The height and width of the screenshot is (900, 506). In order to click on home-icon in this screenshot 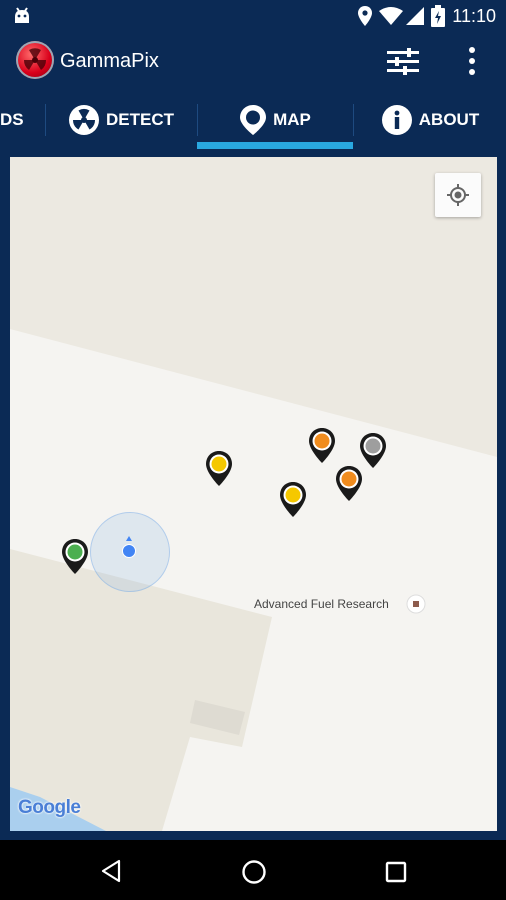, I will do `click(254, 872)`.